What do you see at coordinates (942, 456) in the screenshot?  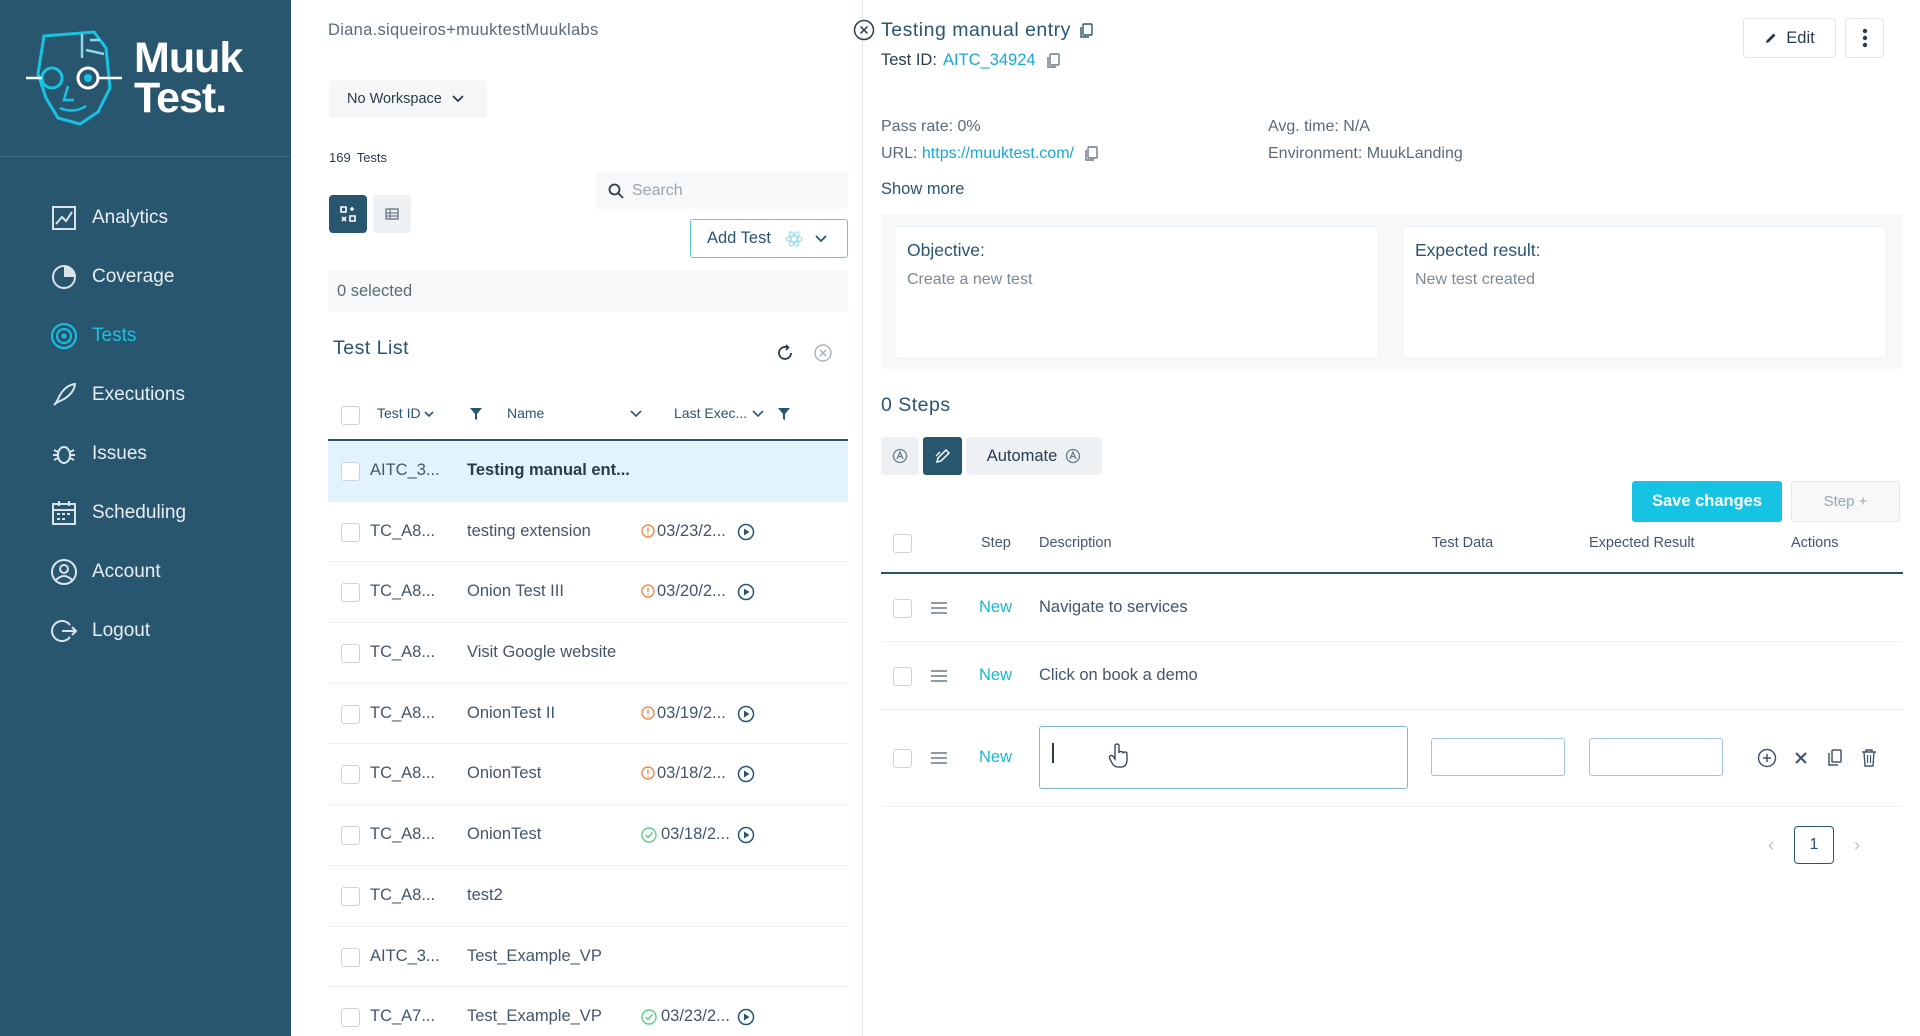 I see `manual-mode-button` at bounding box center [942, 456].